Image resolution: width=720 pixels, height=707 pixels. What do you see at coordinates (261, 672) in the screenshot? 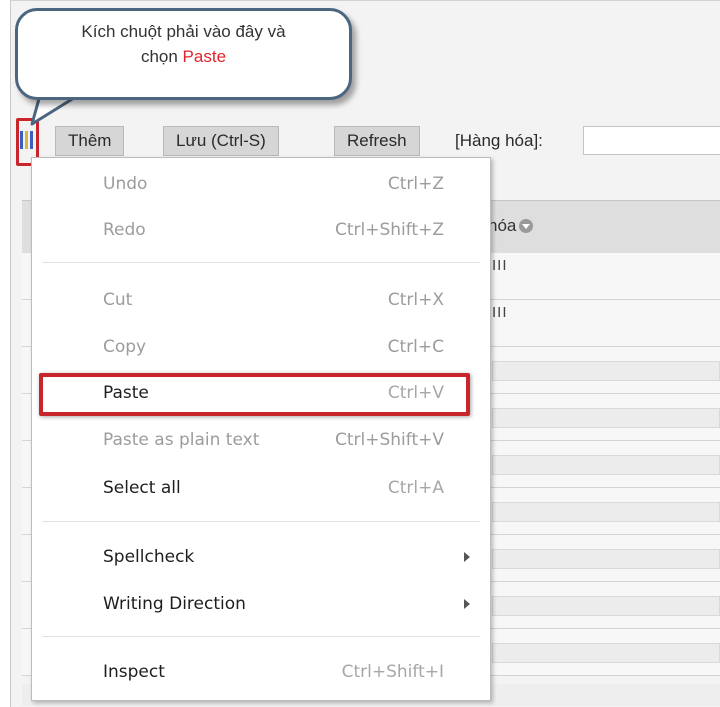
I see `menu-item-inspect: Inspect Ctrl+Shift+I` at bounding box center [261, 672].